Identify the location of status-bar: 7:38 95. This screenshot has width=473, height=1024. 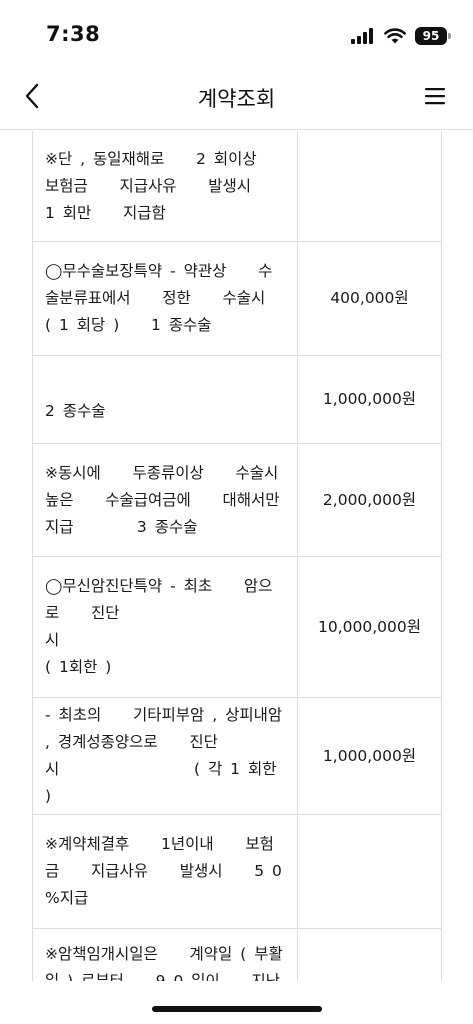
(236, 33).